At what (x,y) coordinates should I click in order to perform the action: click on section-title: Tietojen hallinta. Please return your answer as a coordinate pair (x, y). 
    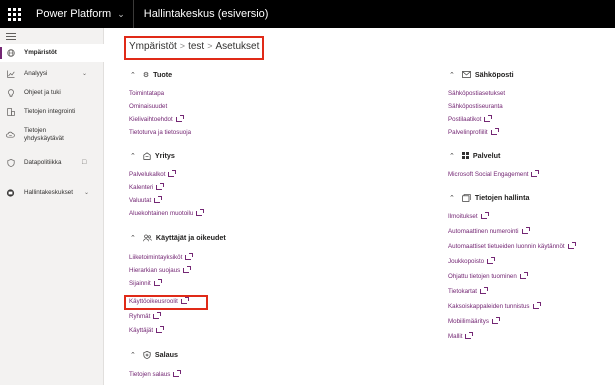
    Looking at the image, I should click on (502, 197).